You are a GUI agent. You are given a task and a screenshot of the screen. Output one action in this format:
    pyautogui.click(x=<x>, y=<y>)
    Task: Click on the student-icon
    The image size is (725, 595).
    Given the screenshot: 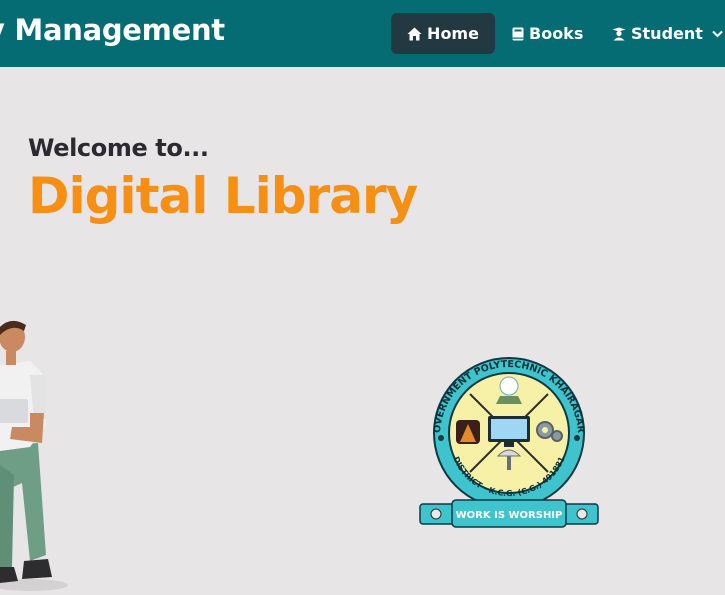 What is the action you would take?
    pyautogui.click(x=619, y=34)
    